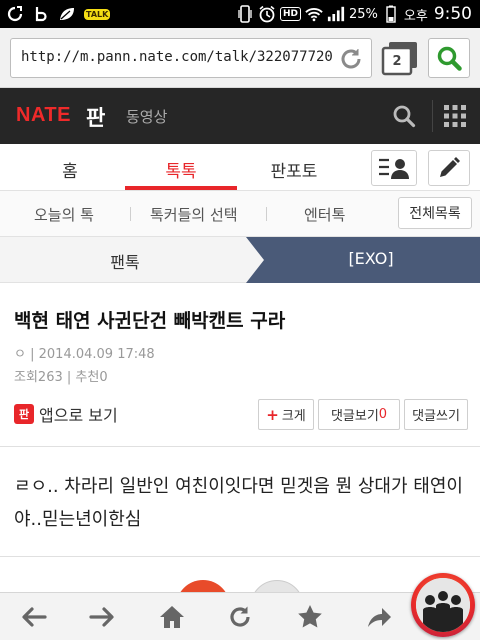  I want to click on article-title: 백현 태연 사귄단건 빼박캔트 구라, so click(150, 321).